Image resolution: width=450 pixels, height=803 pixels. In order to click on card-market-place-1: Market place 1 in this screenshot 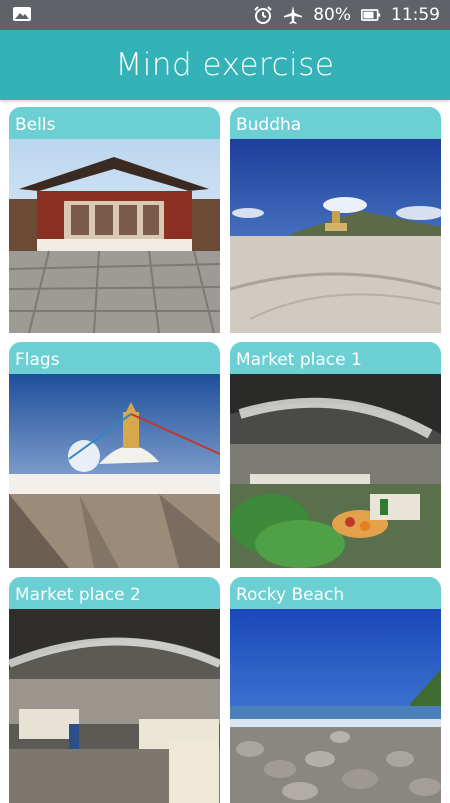, I will do `click(335, 455)`.